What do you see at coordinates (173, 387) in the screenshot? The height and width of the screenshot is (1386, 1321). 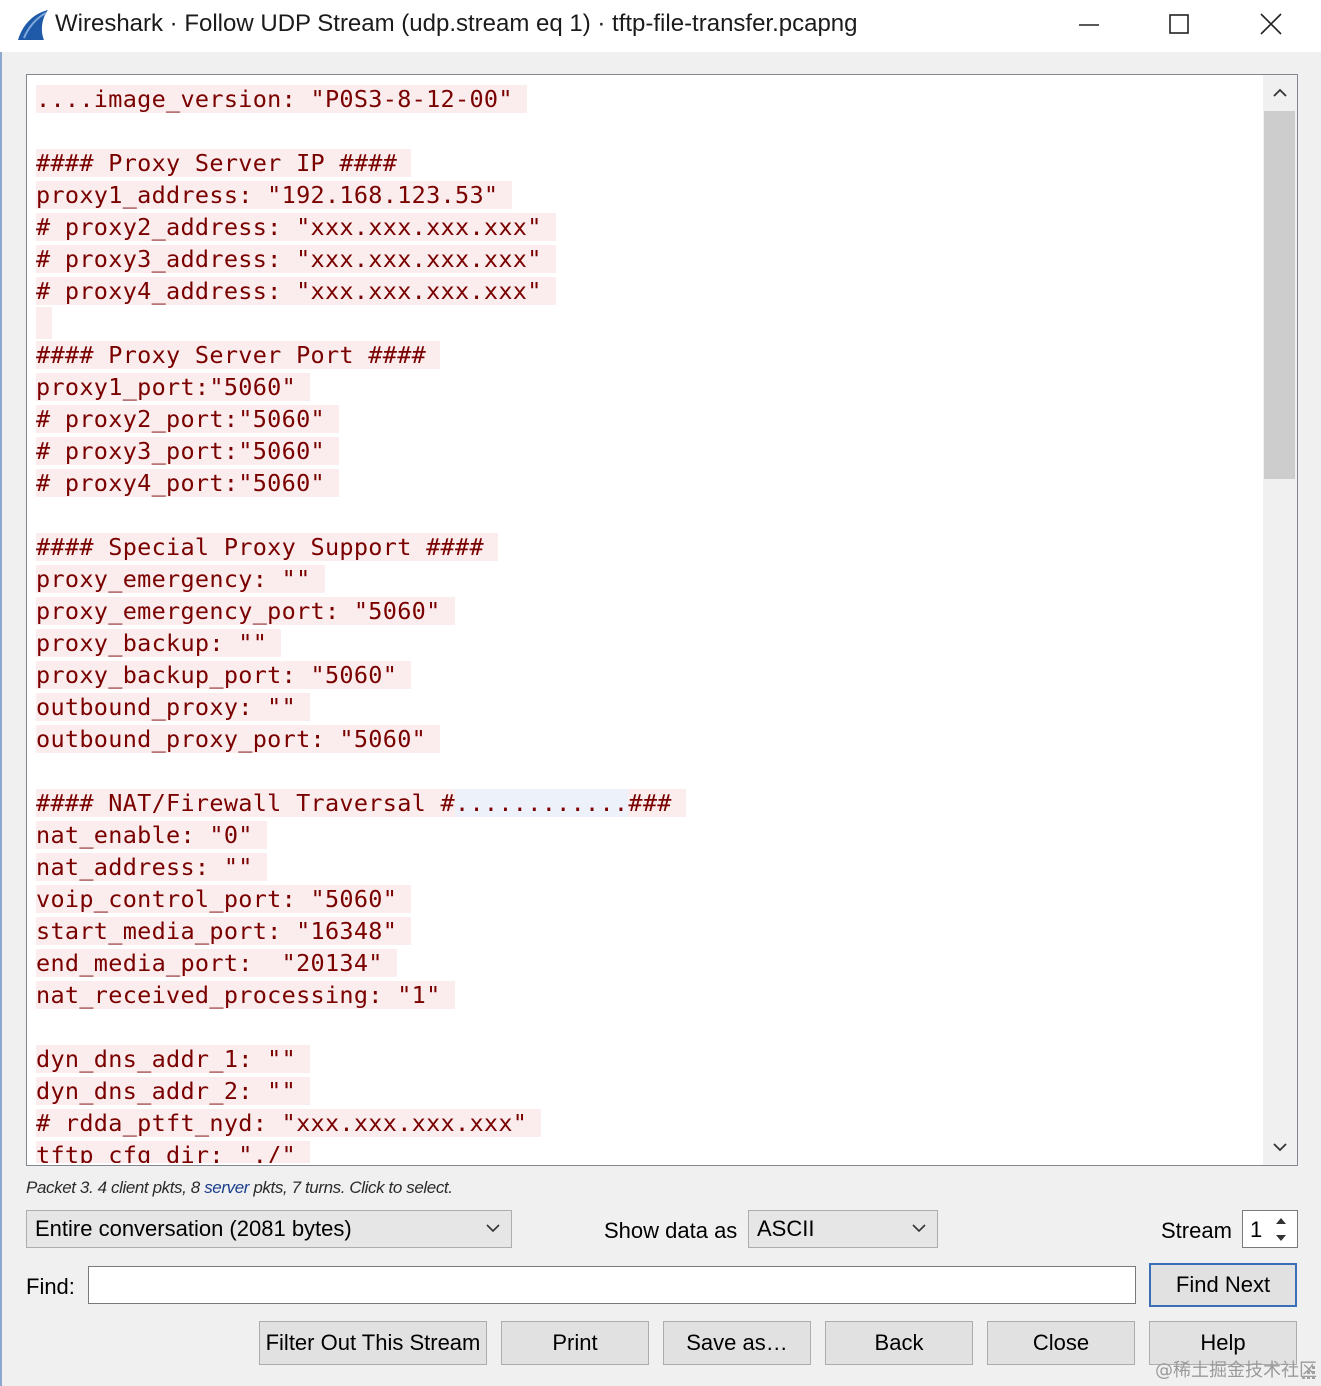 I see `stream-line-text: proxy1_port:"5060"` at bounding box center [173, 387].